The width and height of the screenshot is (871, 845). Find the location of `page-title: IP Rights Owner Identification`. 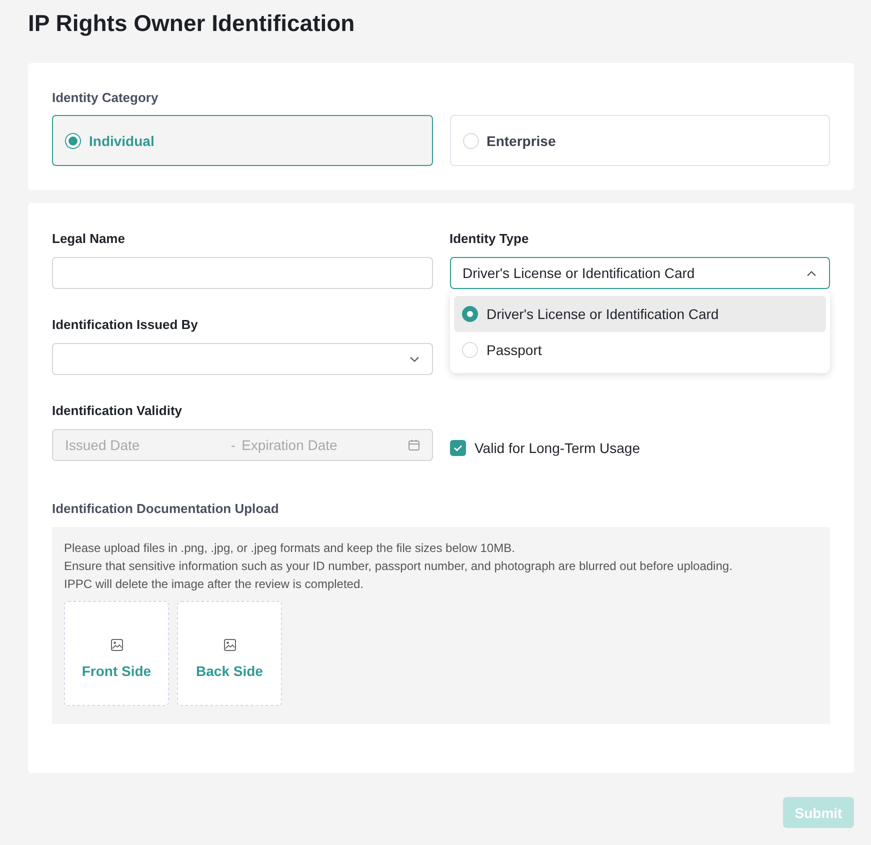

page-title: IP Rights Owner Identification is located at coordinates (192, 23).